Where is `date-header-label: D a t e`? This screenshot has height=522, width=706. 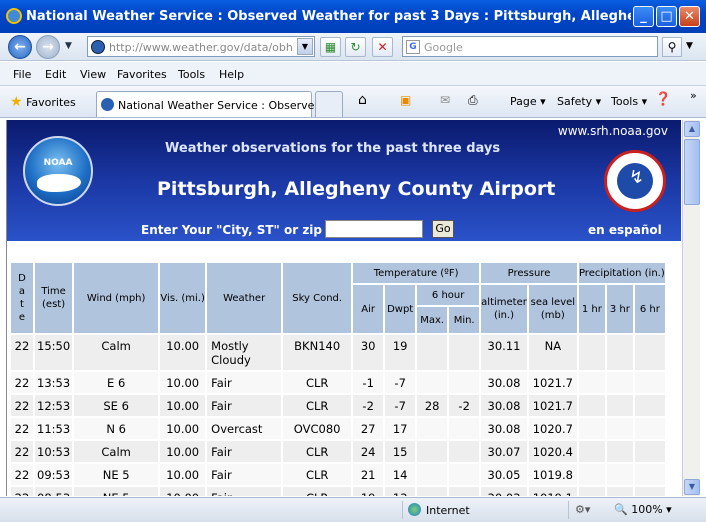
date-header-label: D a t e is located at coordinates (22, 298).